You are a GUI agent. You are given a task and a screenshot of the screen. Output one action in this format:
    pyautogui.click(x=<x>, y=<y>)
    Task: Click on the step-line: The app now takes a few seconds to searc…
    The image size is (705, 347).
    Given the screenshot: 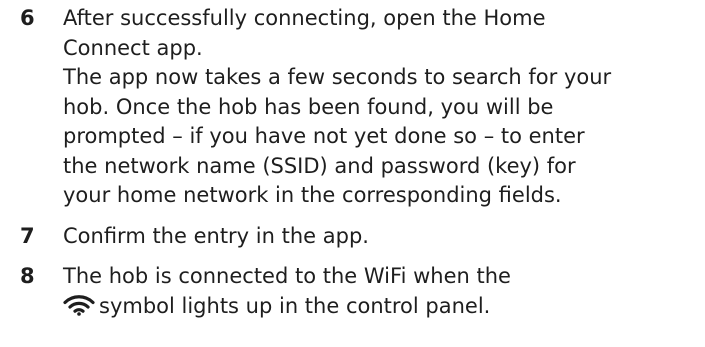 What is the action you would take?
    pyautogui.click(x=337, y=77)
    